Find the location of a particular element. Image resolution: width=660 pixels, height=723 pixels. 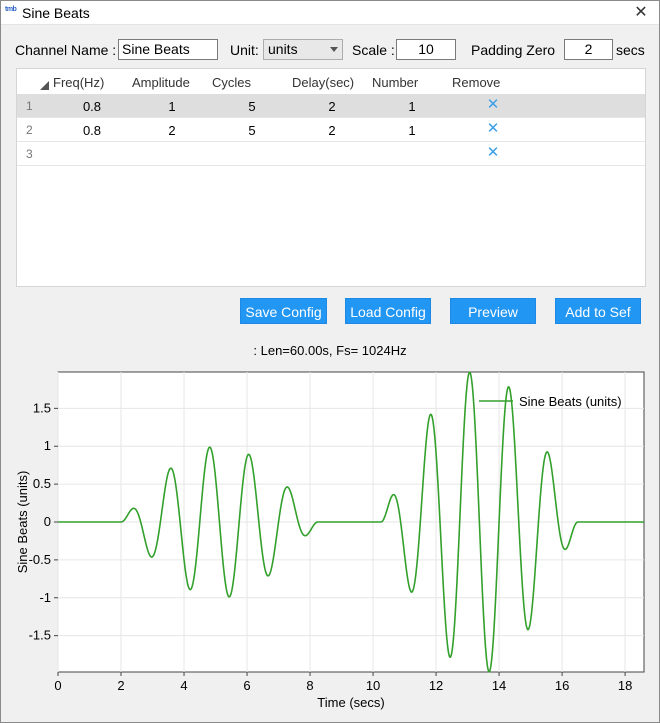

row-number: 2 is located at coordinates (29, 130).